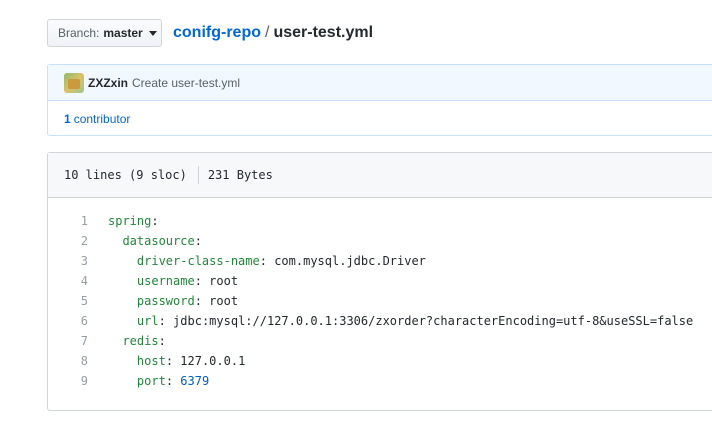 The image size is (712, 426). Describe the element at coordinates (165, 301) in the screenshot. I see `yaml-key: password` at that location.